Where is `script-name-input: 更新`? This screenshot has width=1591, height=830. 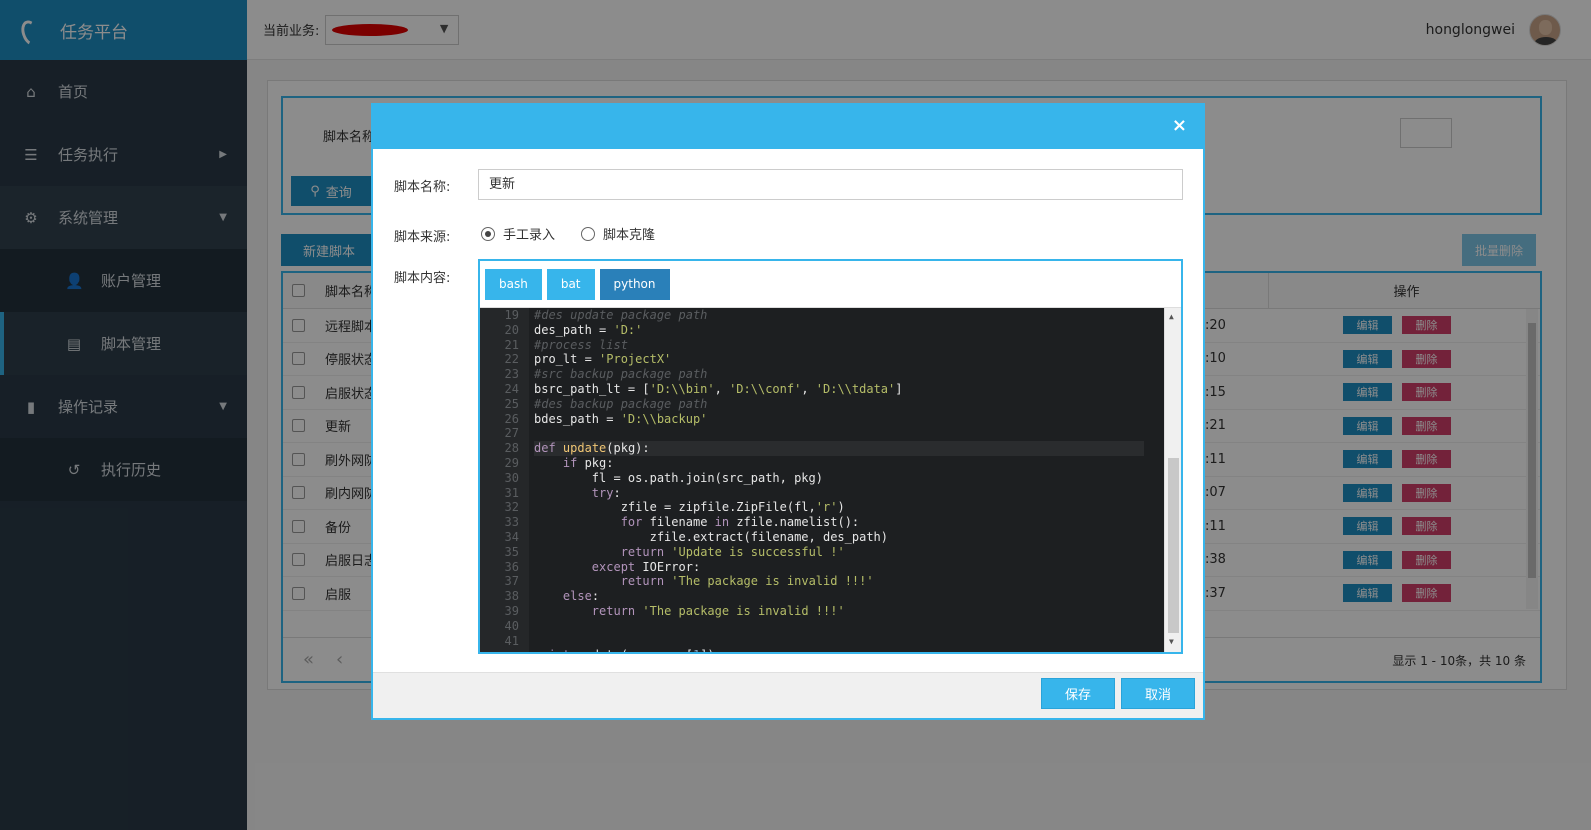 script-name-input: 更新 is located at coordinates (830, 184).